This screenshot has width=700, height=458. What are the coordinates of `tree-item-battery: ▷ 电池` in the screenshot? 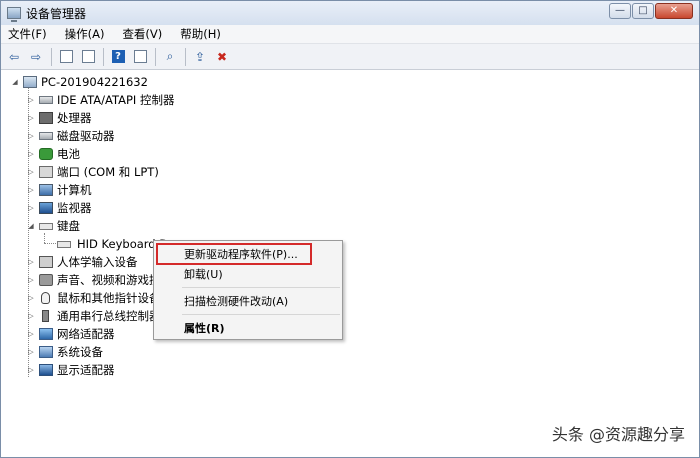 It's located at (53, 154).